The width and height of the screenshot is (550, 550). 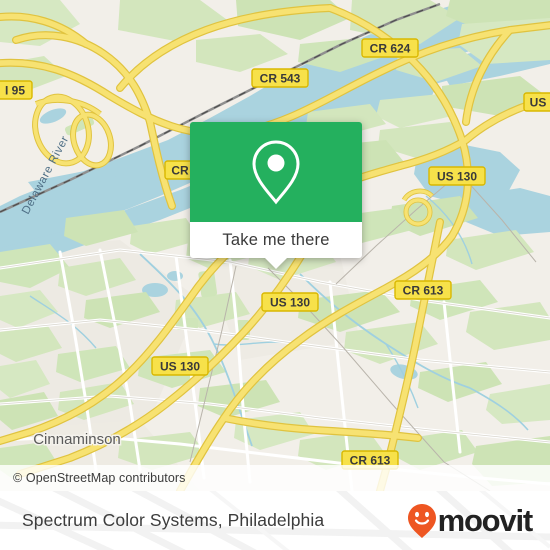 I want to click on footer-title-text: Spectrum Color Systems, Philadelphia, so click(x=173, y=520).